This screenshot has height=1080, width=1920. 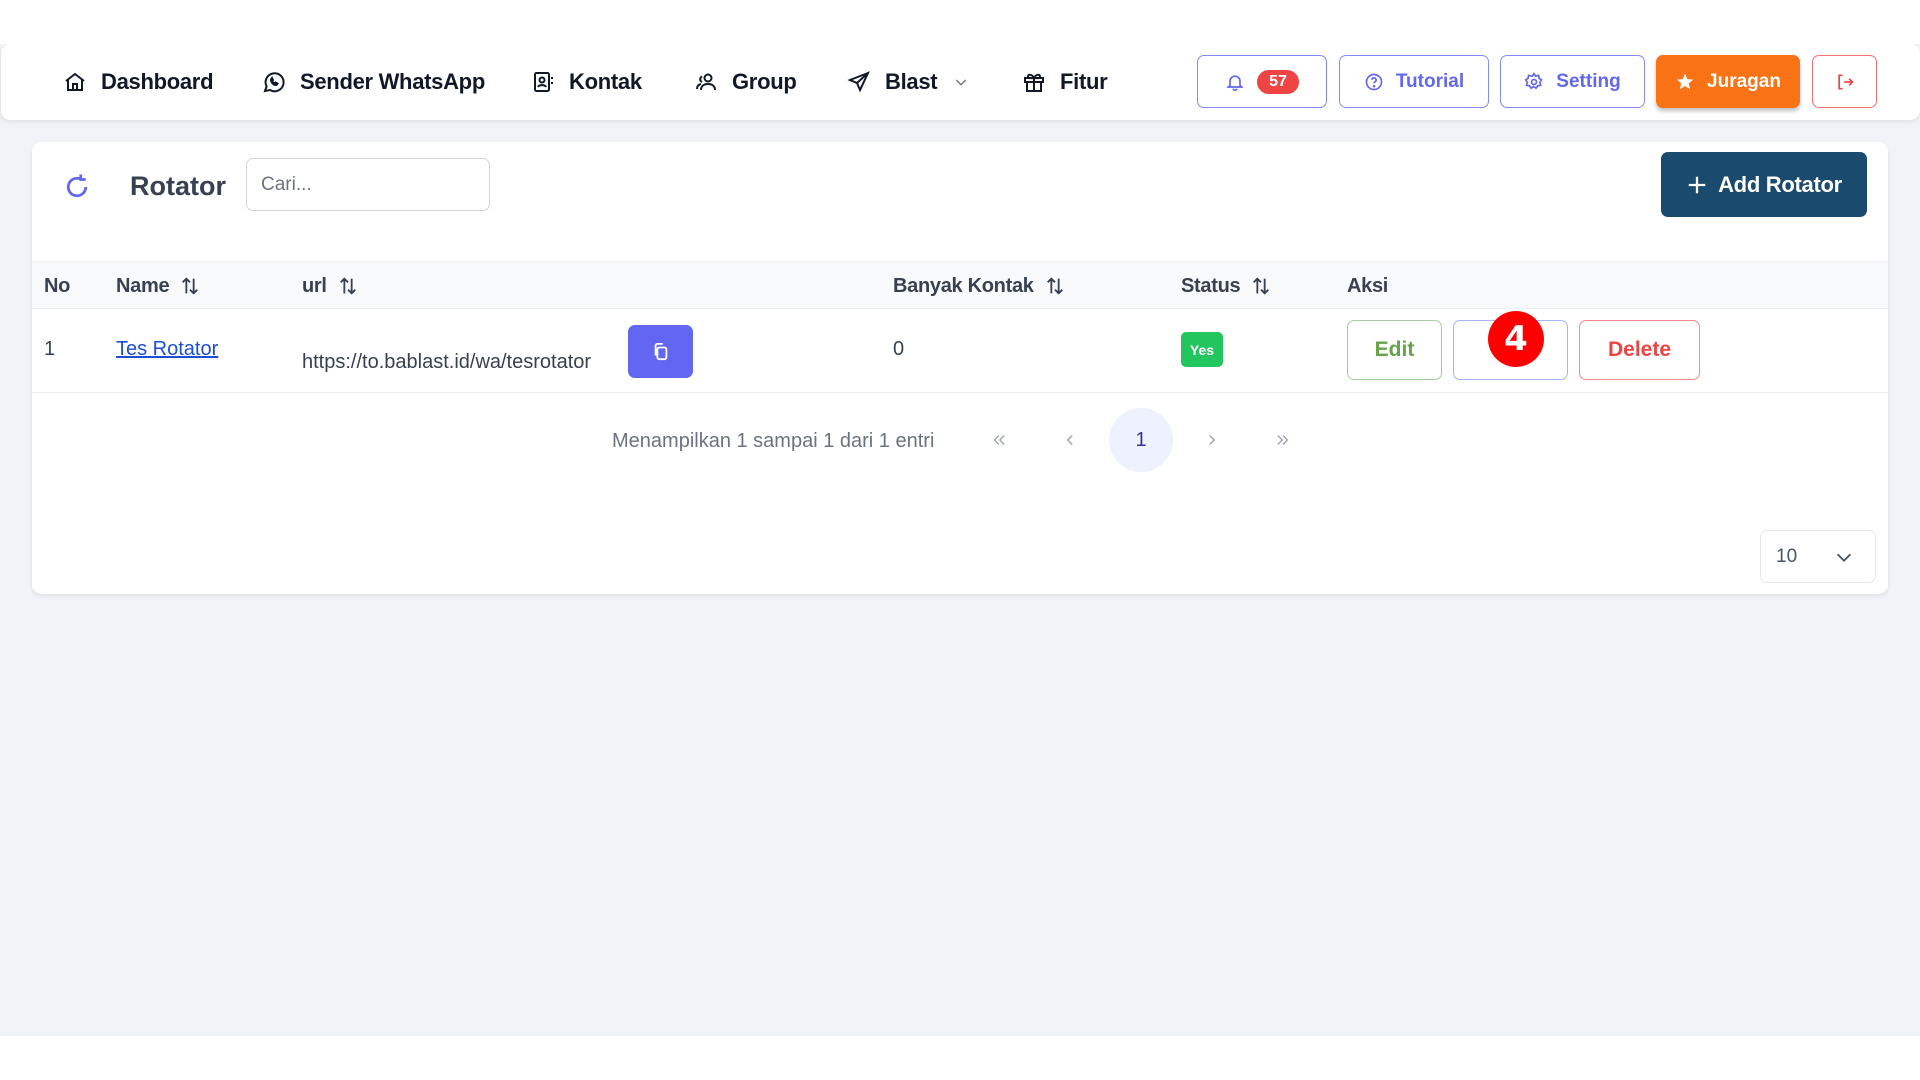 What do you see at coordinates (764, 81) in the screenshot?
I see `nav-group-label: Group` at bounding box center [764, 81].